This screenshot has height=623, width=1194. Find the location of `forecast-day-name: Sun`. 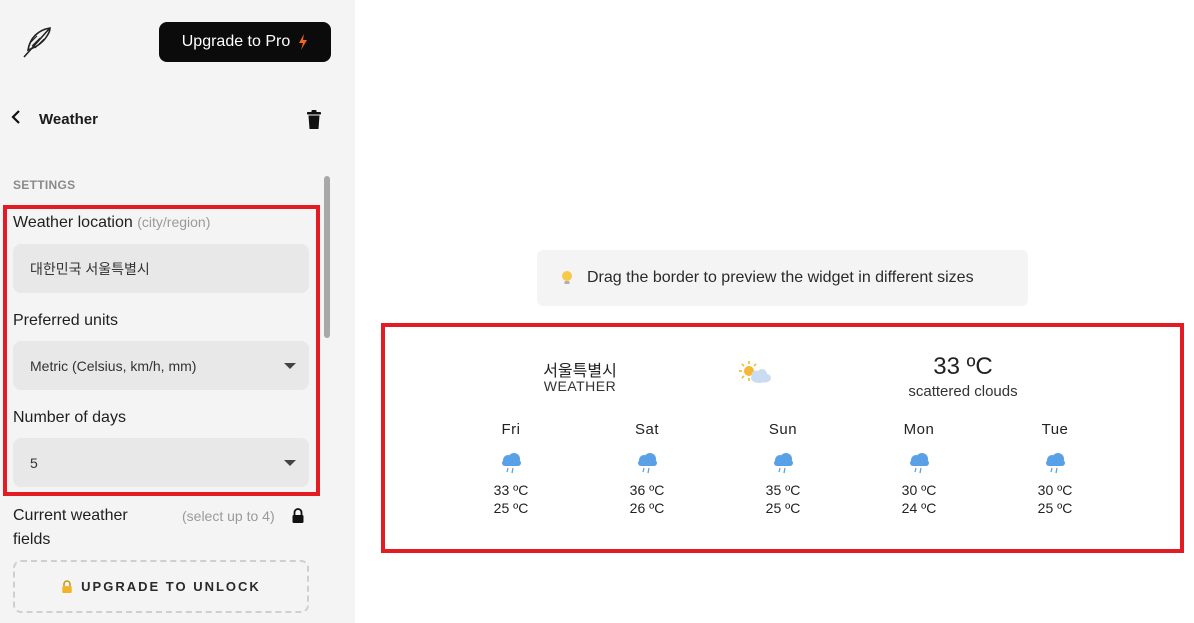

forecast-day-name: Sun is located at coordinates (783, 429).